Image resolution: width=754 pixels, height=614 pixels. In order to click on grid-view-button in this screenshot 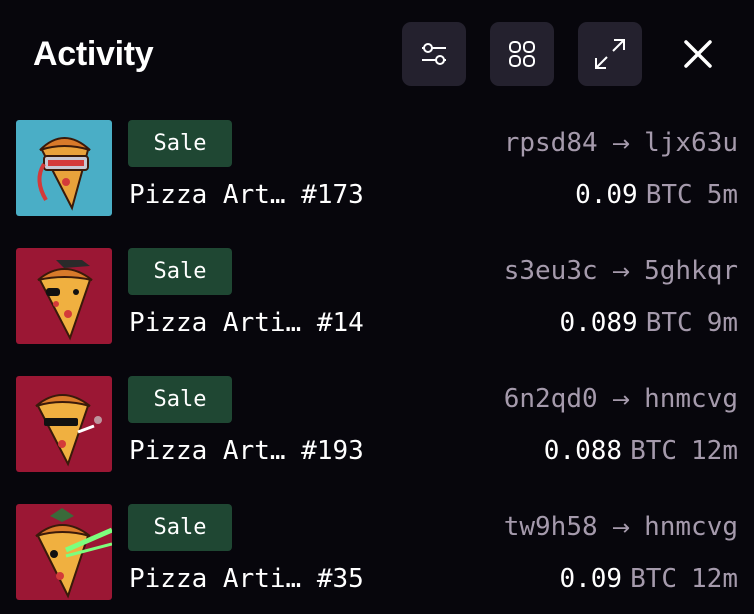, I will do `click(522, 54)`.